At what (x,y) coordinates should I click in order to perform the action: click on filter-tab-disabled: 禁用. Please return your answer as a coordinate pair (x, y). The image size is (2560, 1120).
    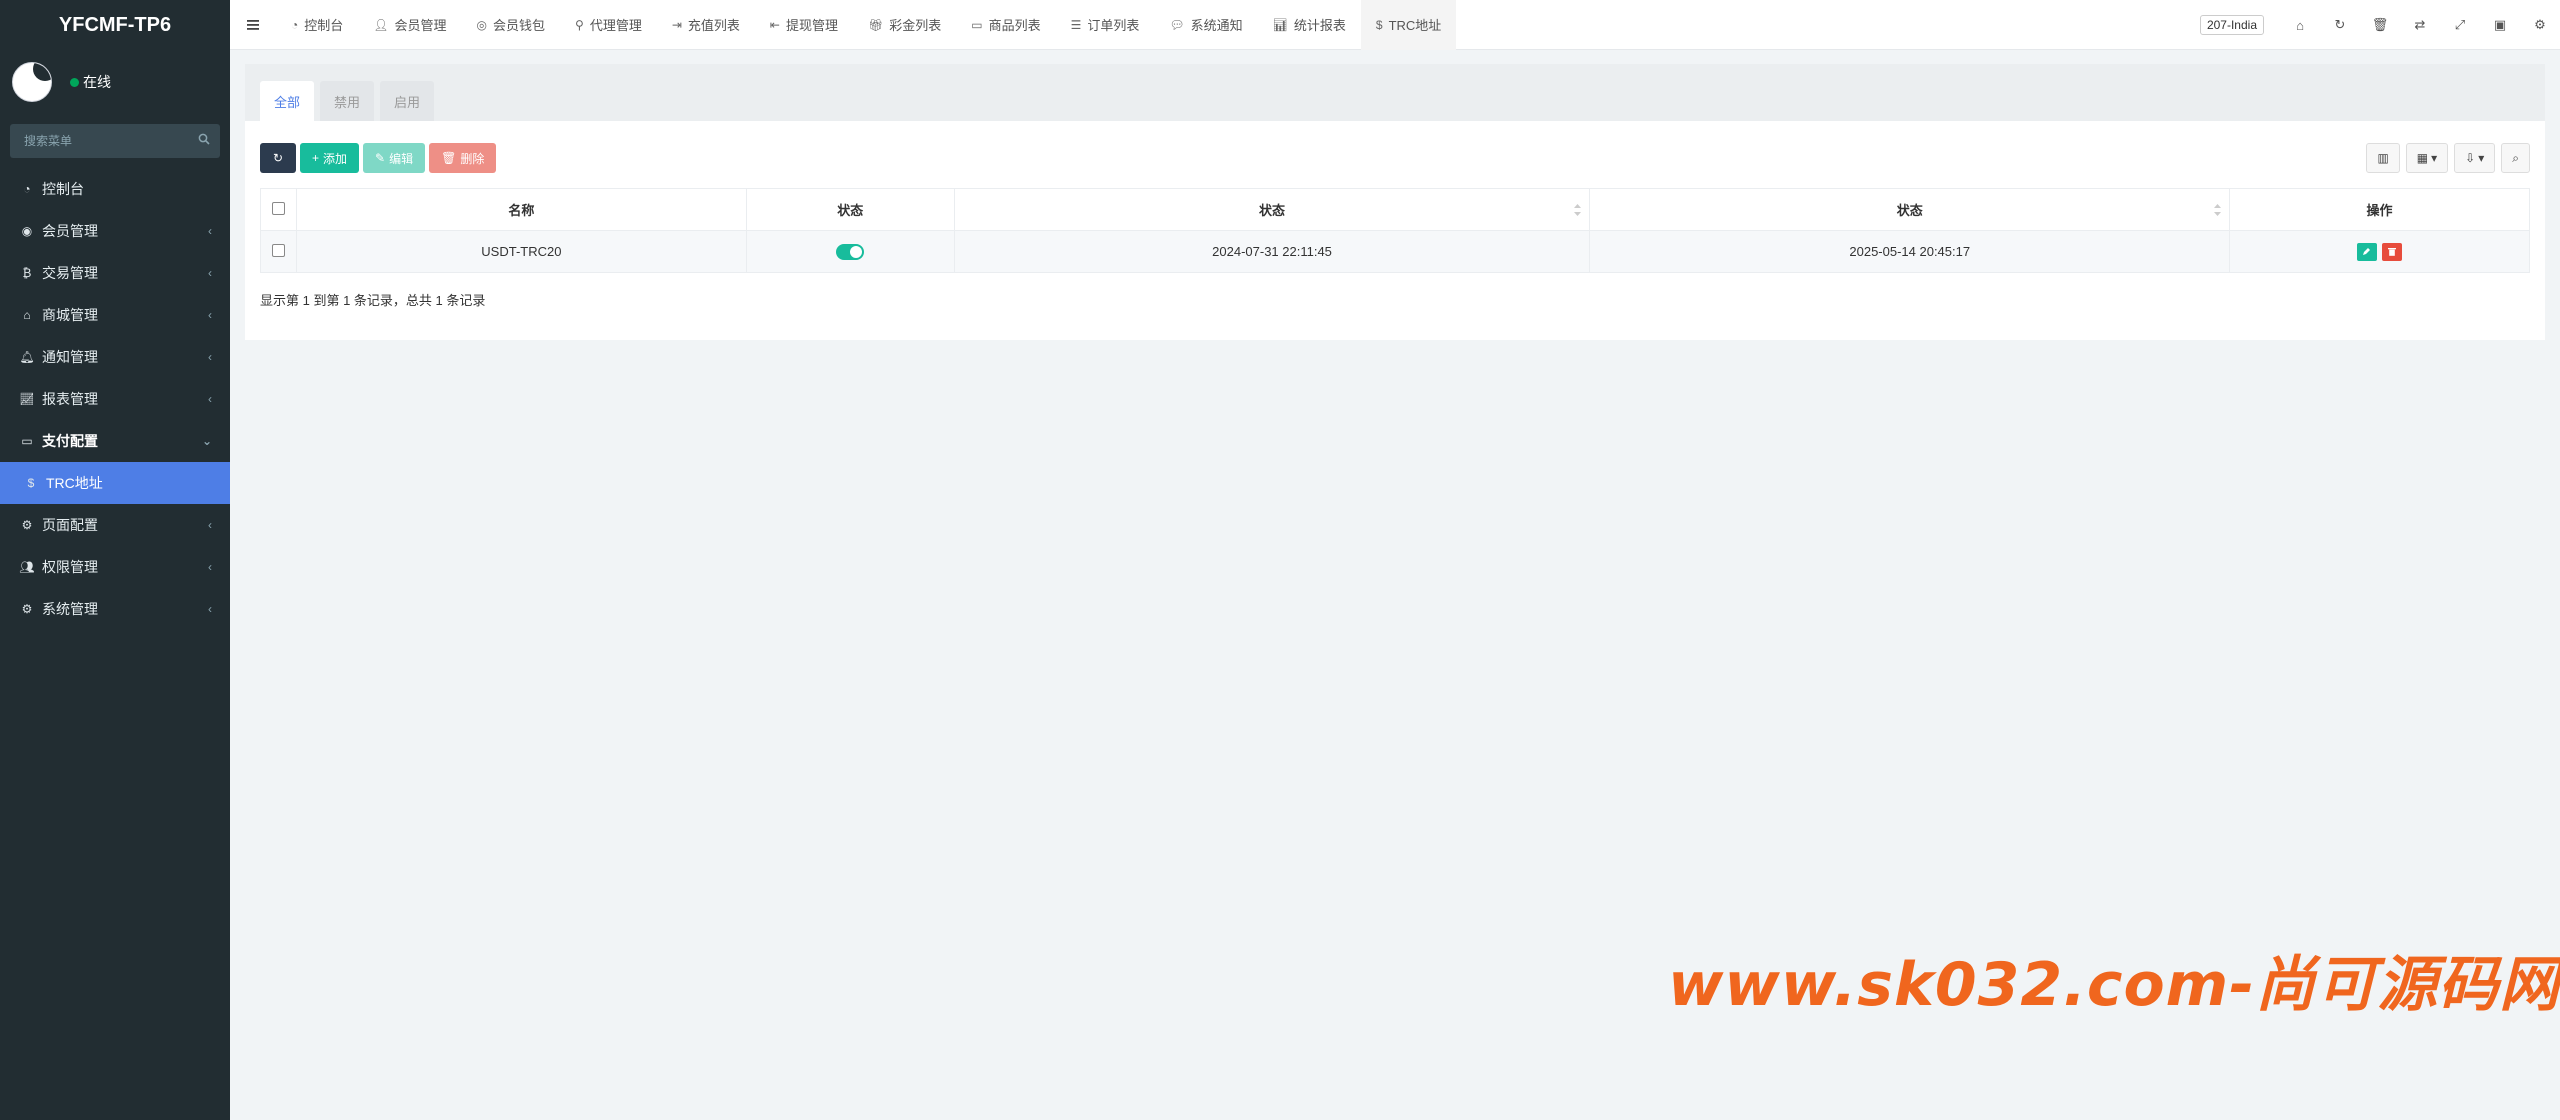
    Looking at the image, I should click on (347, 101).